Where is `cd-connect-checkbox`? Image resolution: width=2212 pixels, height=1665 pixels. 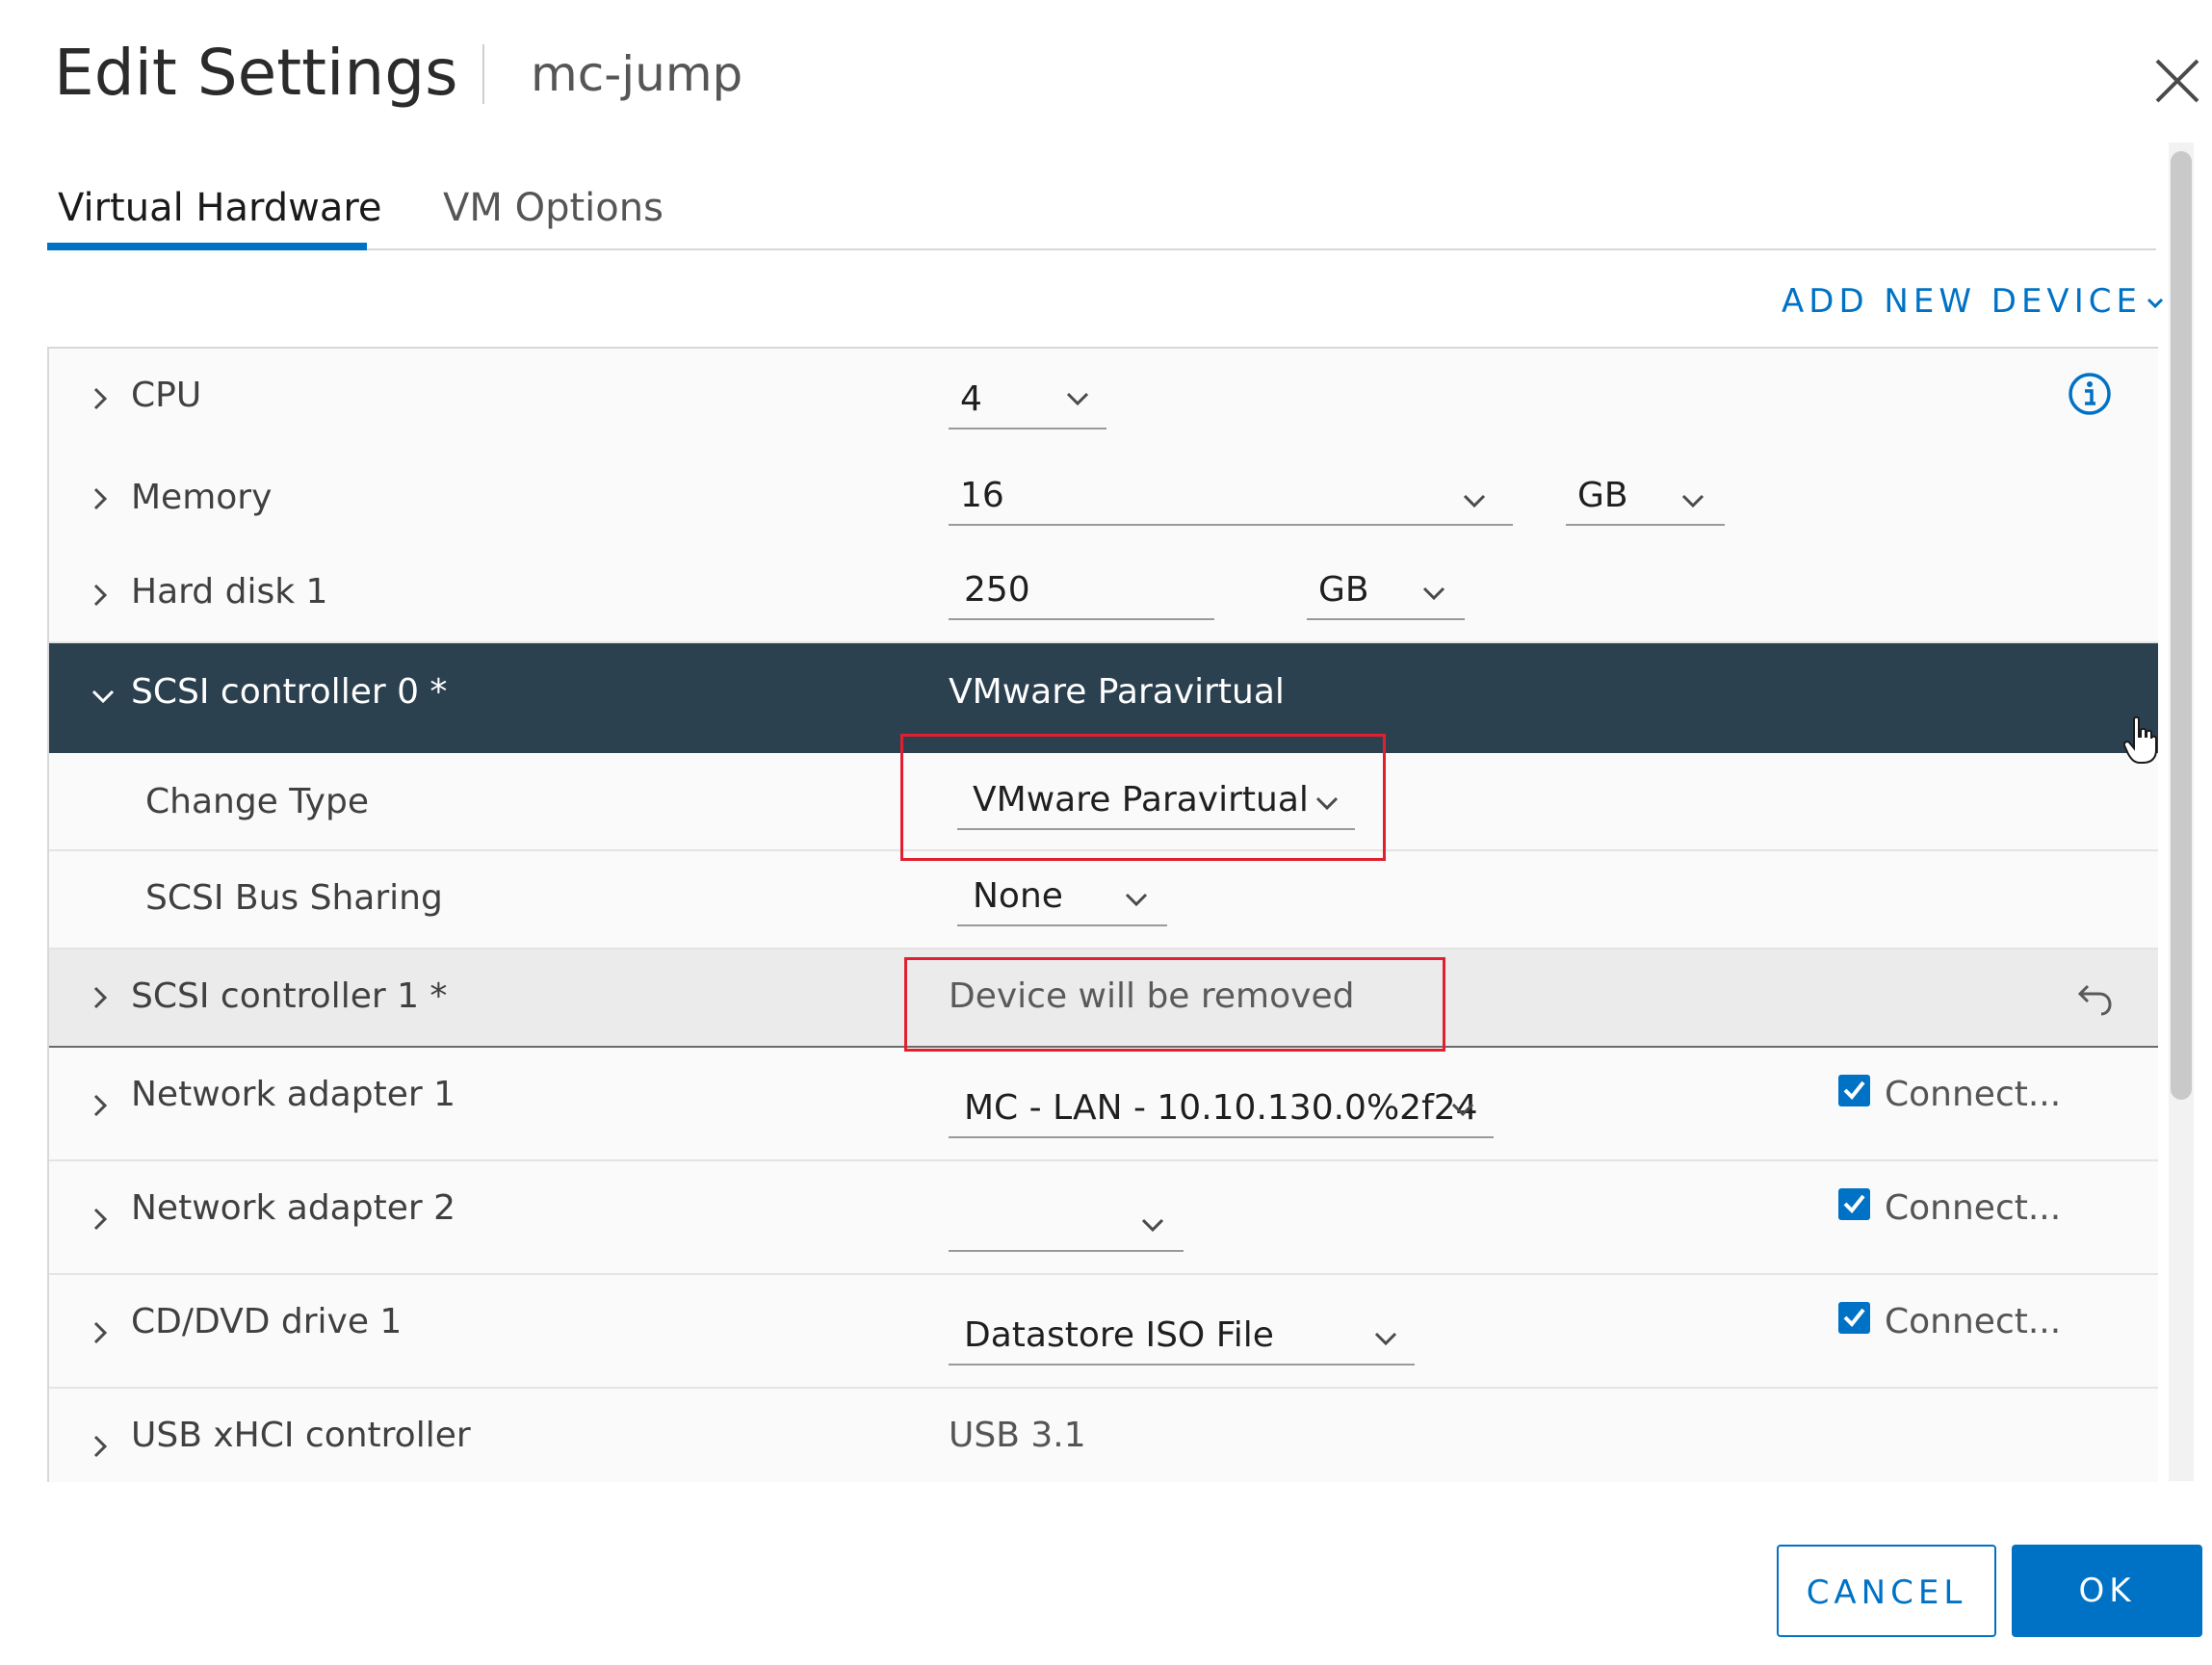
cd-connect-checkbox is located at coordinates (1854, 1318).